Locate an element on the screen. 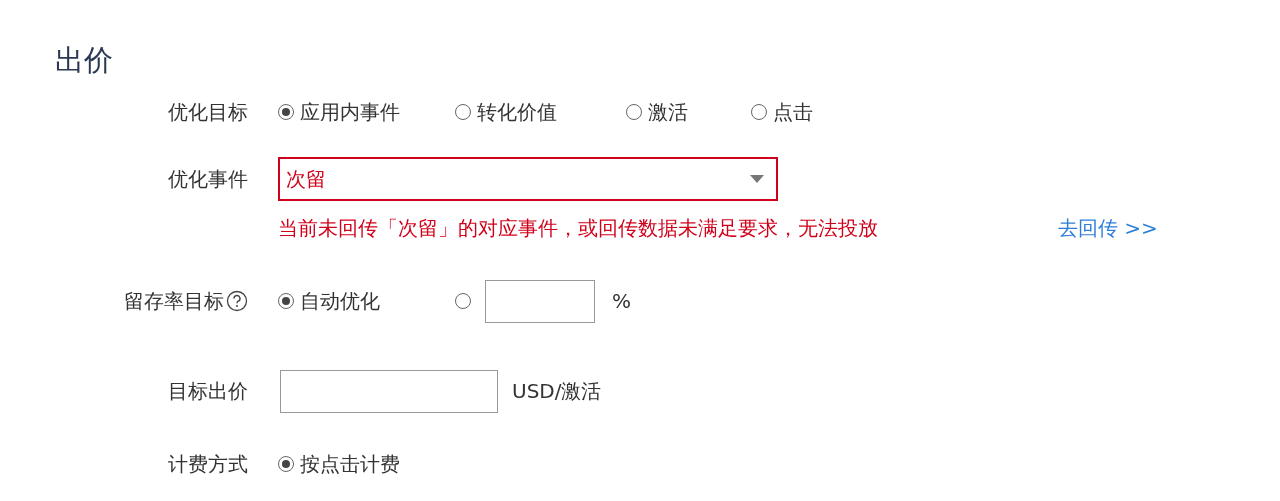 Image resolution: width=1280 pixels, height=501 pixels. unit-label: USD/激活 is located at coordinates (557, 391).